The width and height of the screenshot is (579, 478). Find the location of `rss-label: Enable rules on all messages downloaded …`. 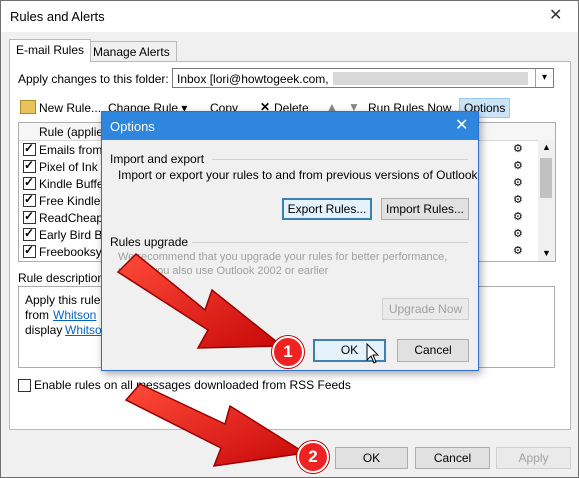

rss-label: Enable rules on all messages downloaded … is located at coordinates (192, 385).